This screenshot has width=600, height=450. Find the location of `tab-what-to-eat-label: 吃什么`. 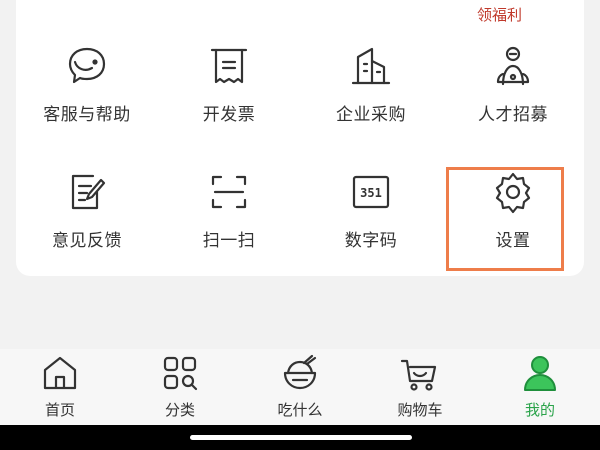

tab-what-to-eat-label: 吃什么 is located at coordinates (300, 410).